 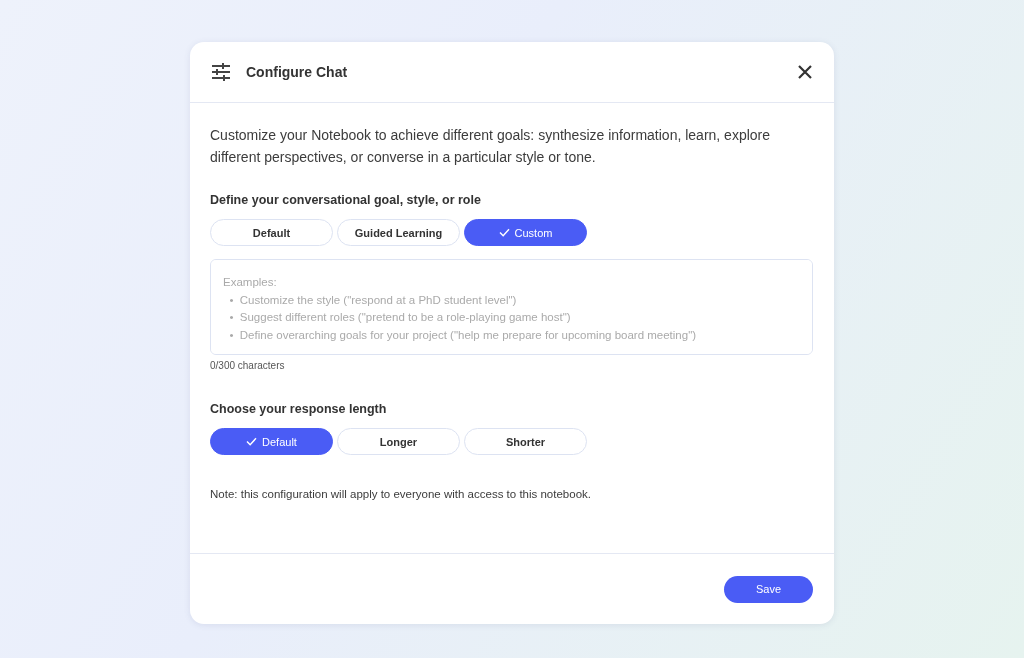 I want to click on option-chip: Longer, so click(x=398, y=441).